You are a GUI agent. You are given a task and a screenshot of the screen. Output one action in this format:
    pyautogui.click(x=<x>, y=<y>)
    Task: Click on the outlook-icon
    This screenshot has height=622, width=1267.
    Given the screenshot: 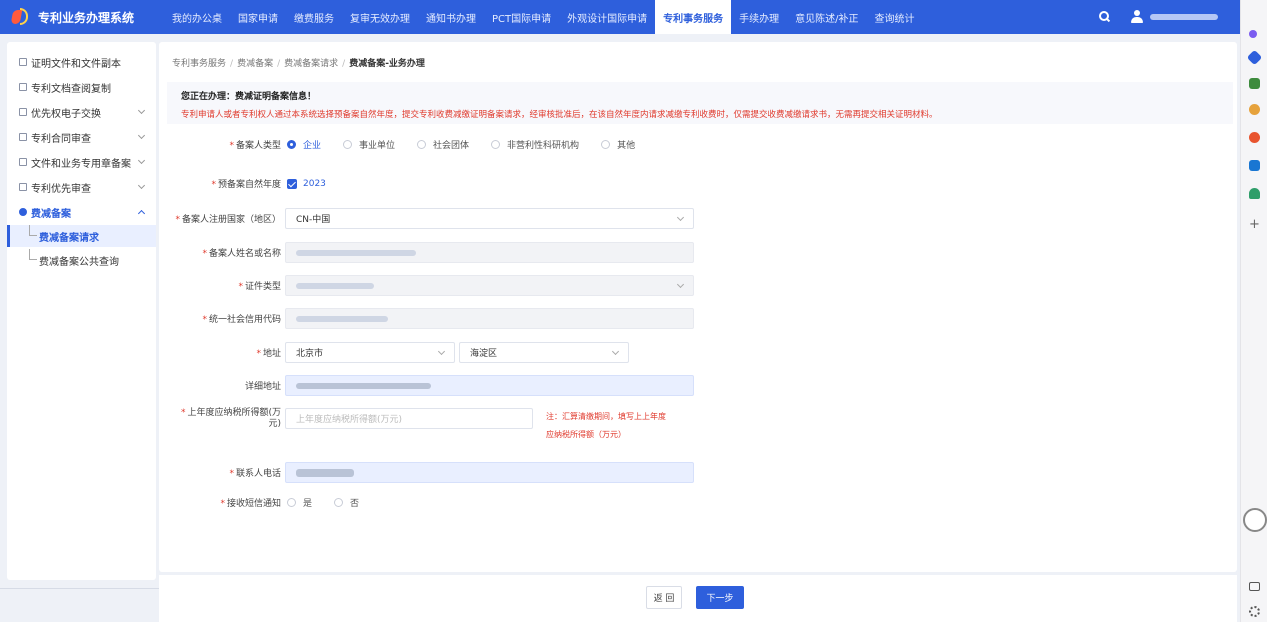 What is the action you would take?
    pyautogui.click(x=1254, y=165)
    